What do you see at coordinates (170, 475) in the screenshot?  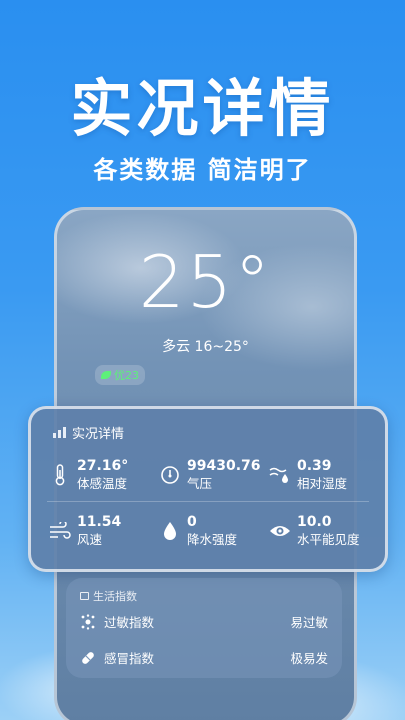 I see `gauge-icon` at bounding box center [170, 475].